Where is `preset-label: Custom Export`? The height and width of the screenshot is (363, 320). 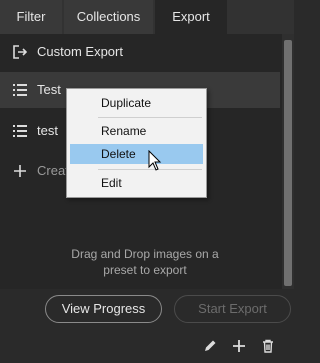 preset-label: Custom Export is located at coordinates (80, 51).